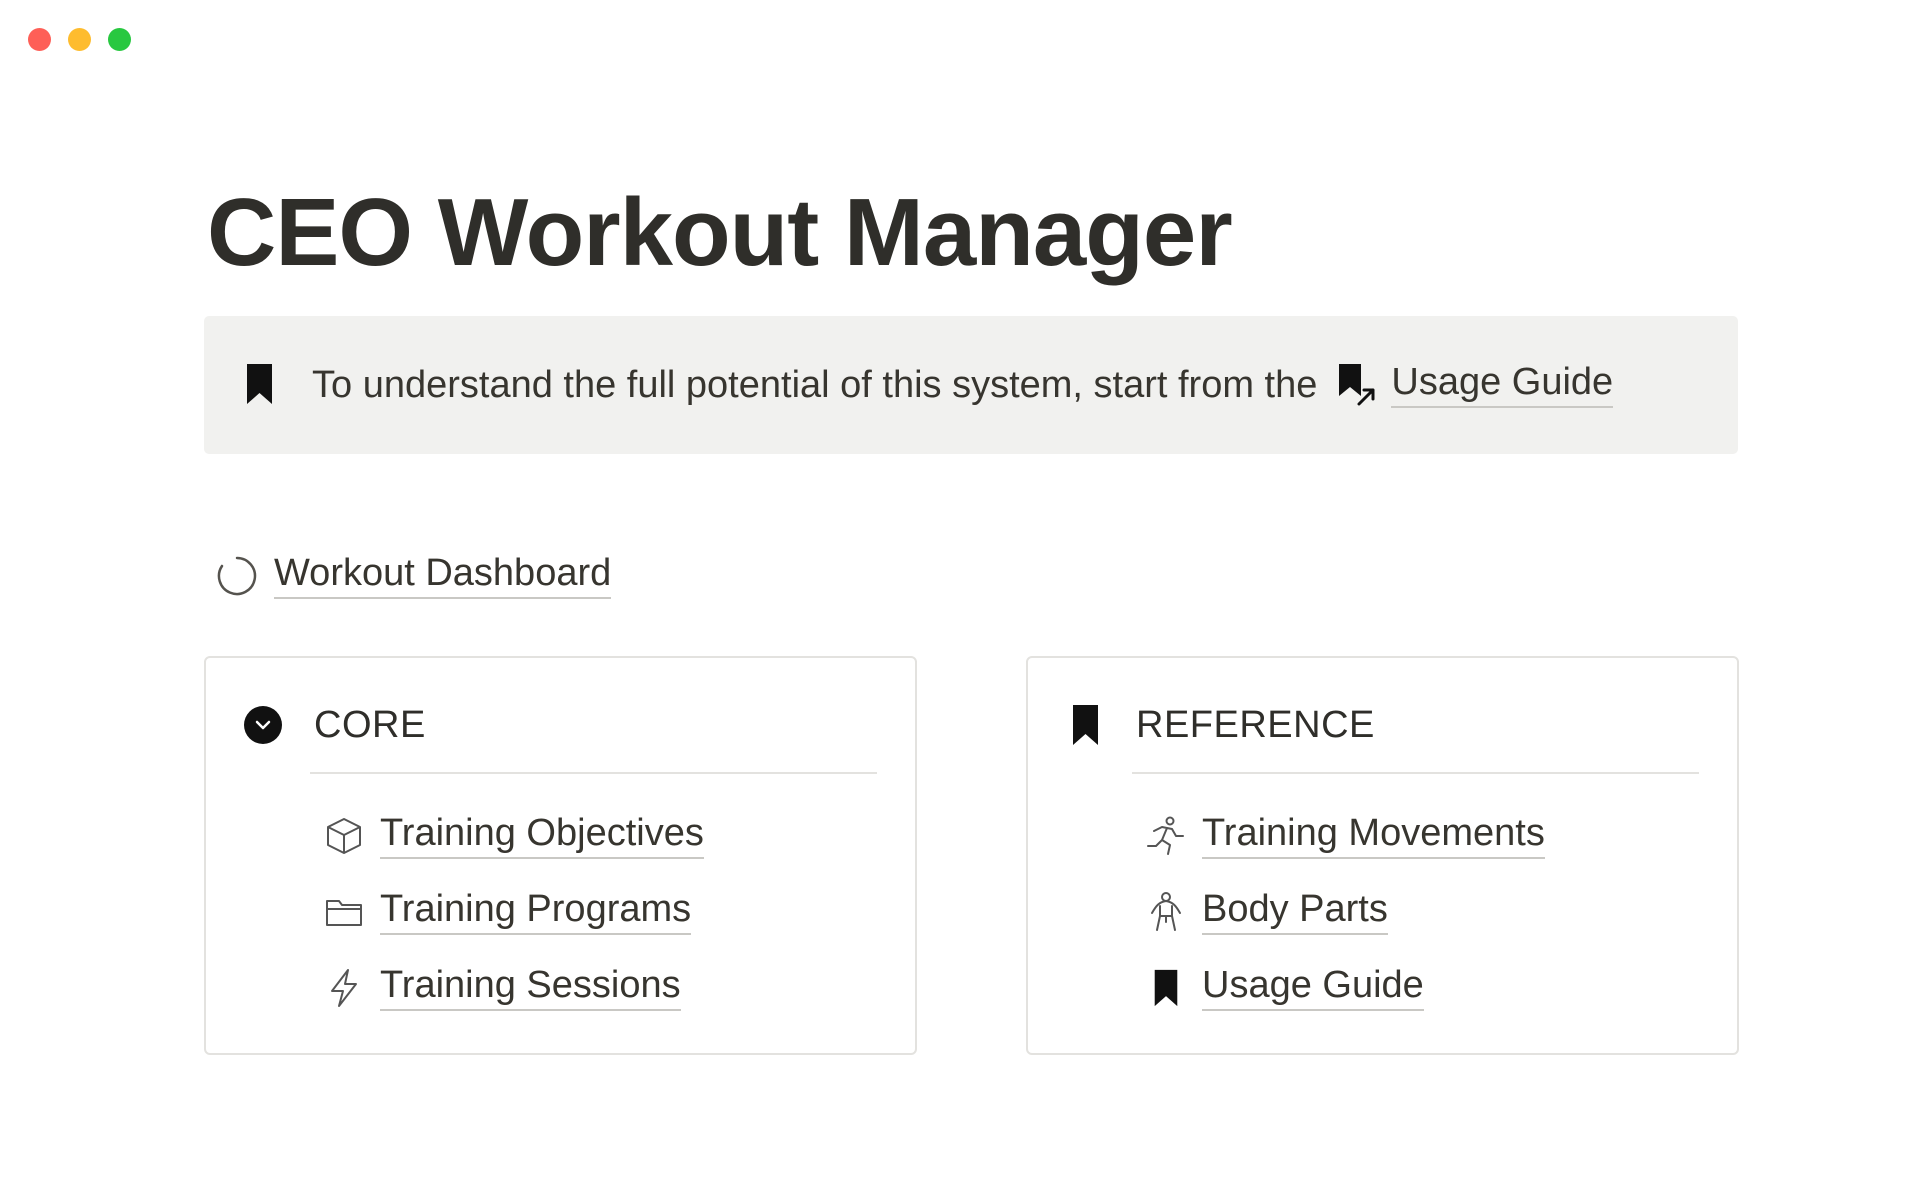  I want to click on workout-dashboard-label: Workout Dashboard, so click(443, 575).